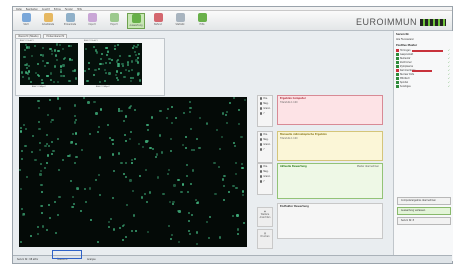 The height and width of the screenshot is (266, 453). What do you see at coordinates (158, 21) in the screenshot?
I see `toolbar-report-button: Befund` at bounding box center [158, 21].